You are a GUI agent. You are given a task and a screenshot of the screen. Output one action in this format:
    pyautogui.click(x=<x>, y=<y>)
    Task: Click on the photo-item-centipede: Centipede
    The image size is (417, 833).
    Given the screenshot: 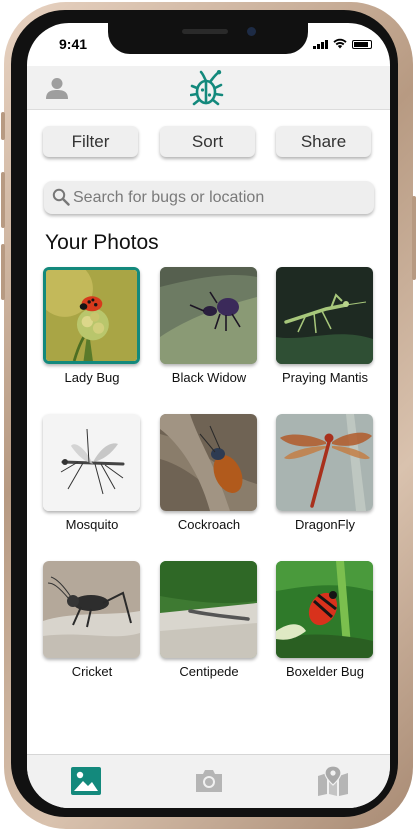 What is the action you would take?
    pyautogui.click(x=208, y=620)
    